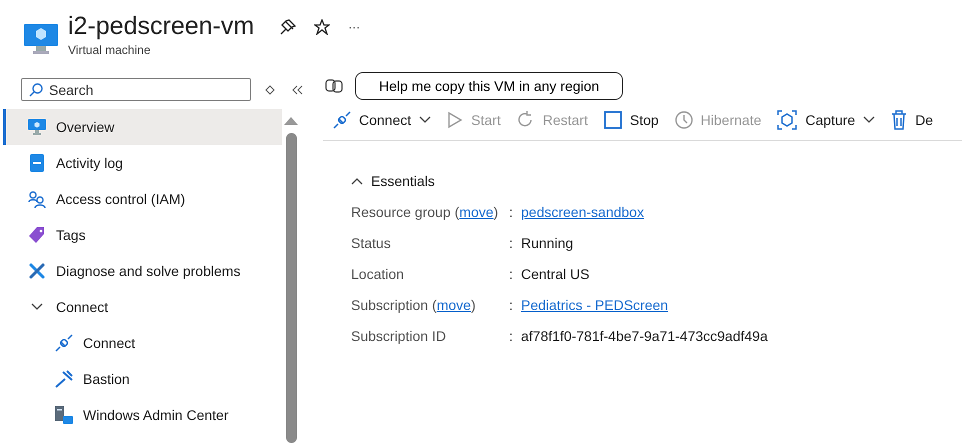 The height and width of the screenshot is (448, 962). What do you see at coordinates (334, 86) in the screenshot?
I see `copilot-icon` at bounding box center [334, 86].